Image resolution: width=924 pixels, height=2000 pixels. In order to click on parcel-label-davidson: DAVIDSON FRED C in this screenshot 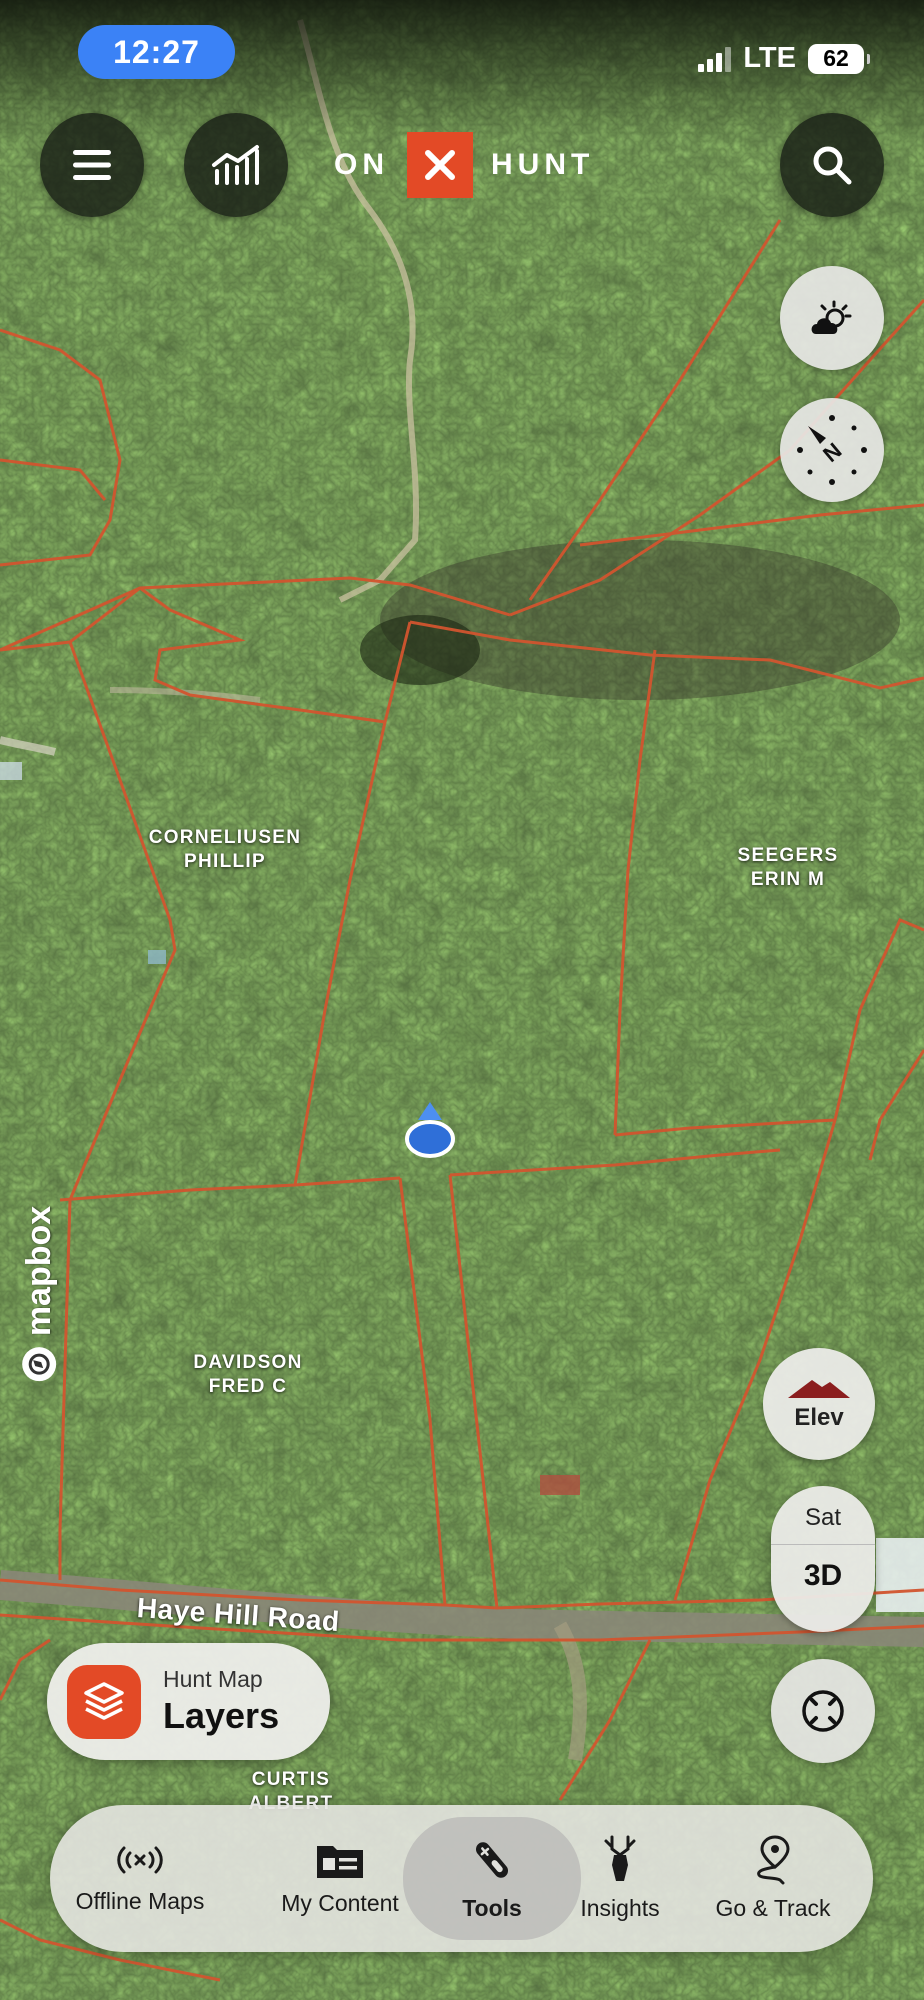, I will do `click(248, 1375)`.